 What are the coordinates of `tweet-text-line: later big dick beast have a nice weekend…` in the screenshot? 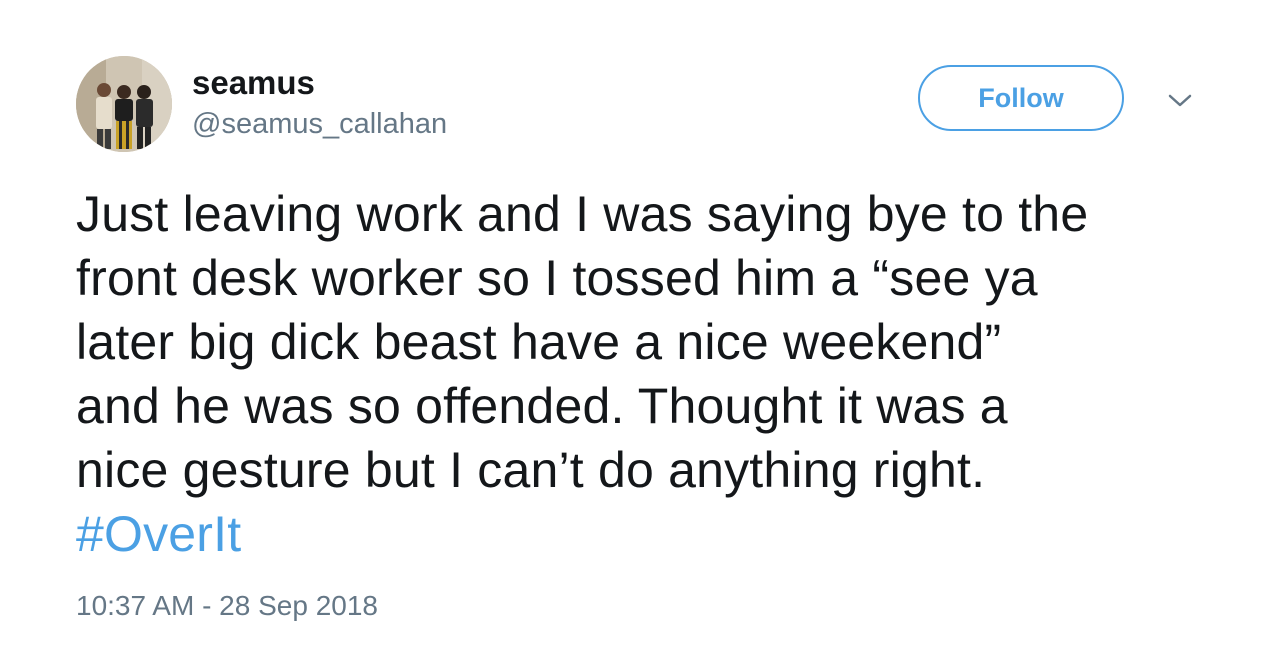 It's located at (539, 342).